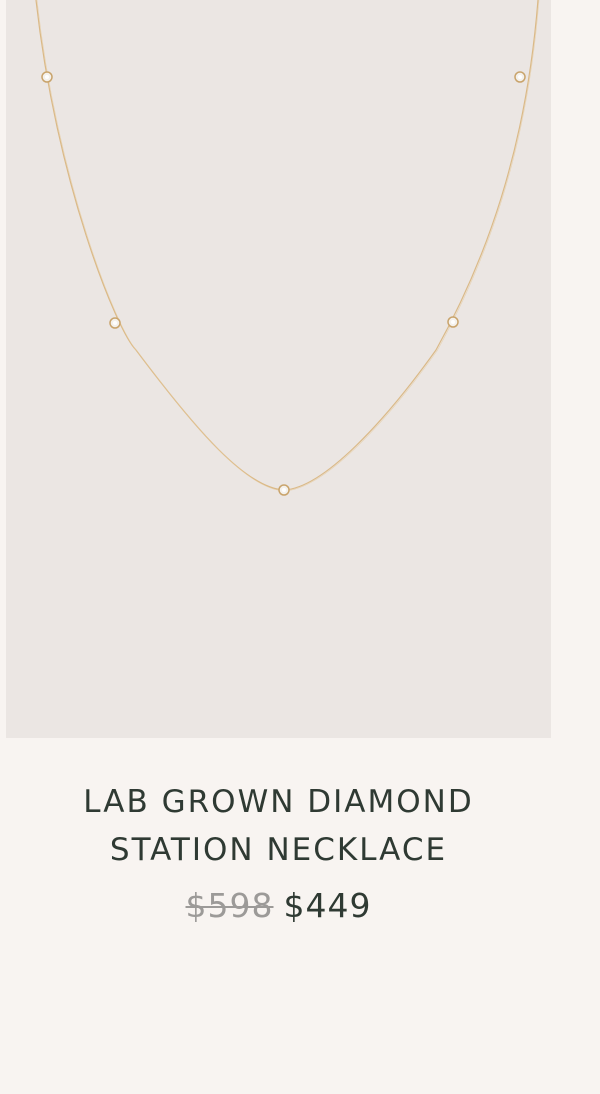 This screenshot has height=1094, width=600. Describe the element at coordinates (278, 802) in the screenshot. I see `product-title-line-1: LAB GROWN DIAMOND` at that location.